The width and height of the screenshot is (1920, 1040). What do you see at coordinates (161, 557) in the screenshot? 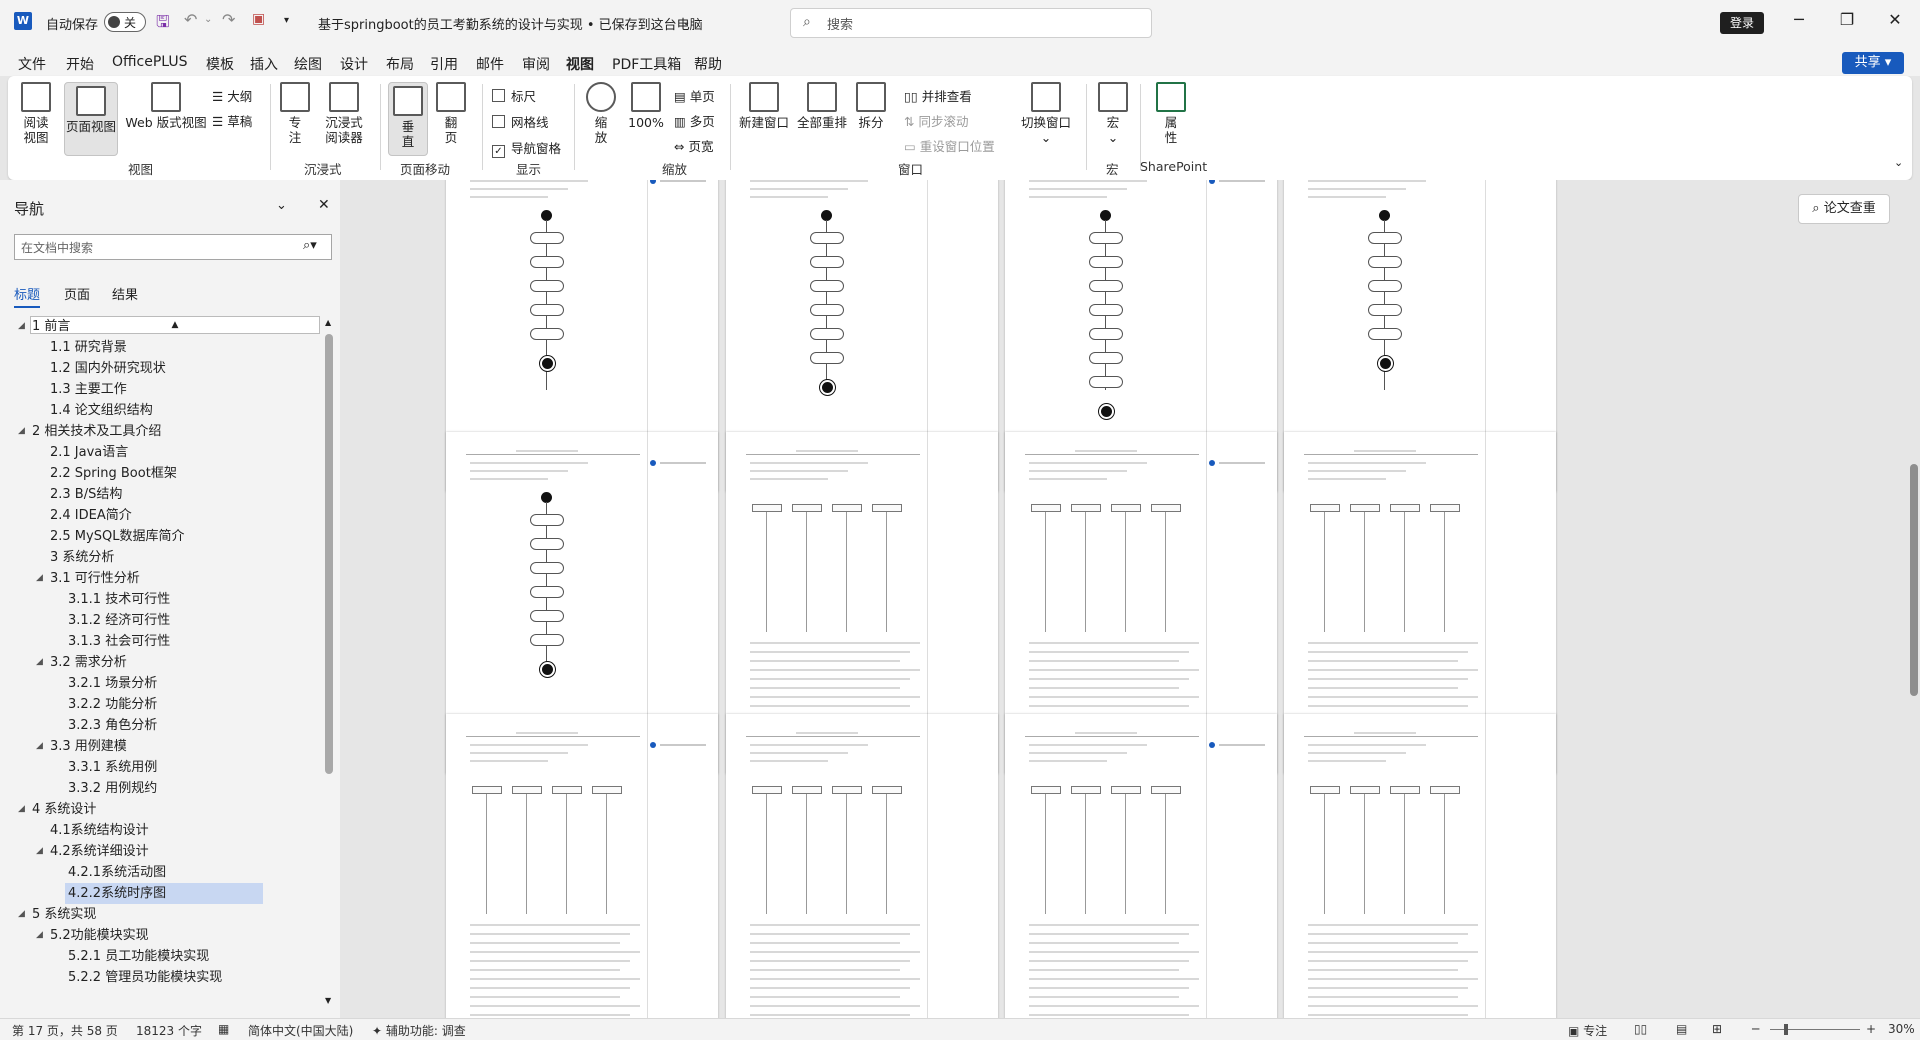
I see `nav-heading-item: 3 系统分析` at bounding box center [161, 557].